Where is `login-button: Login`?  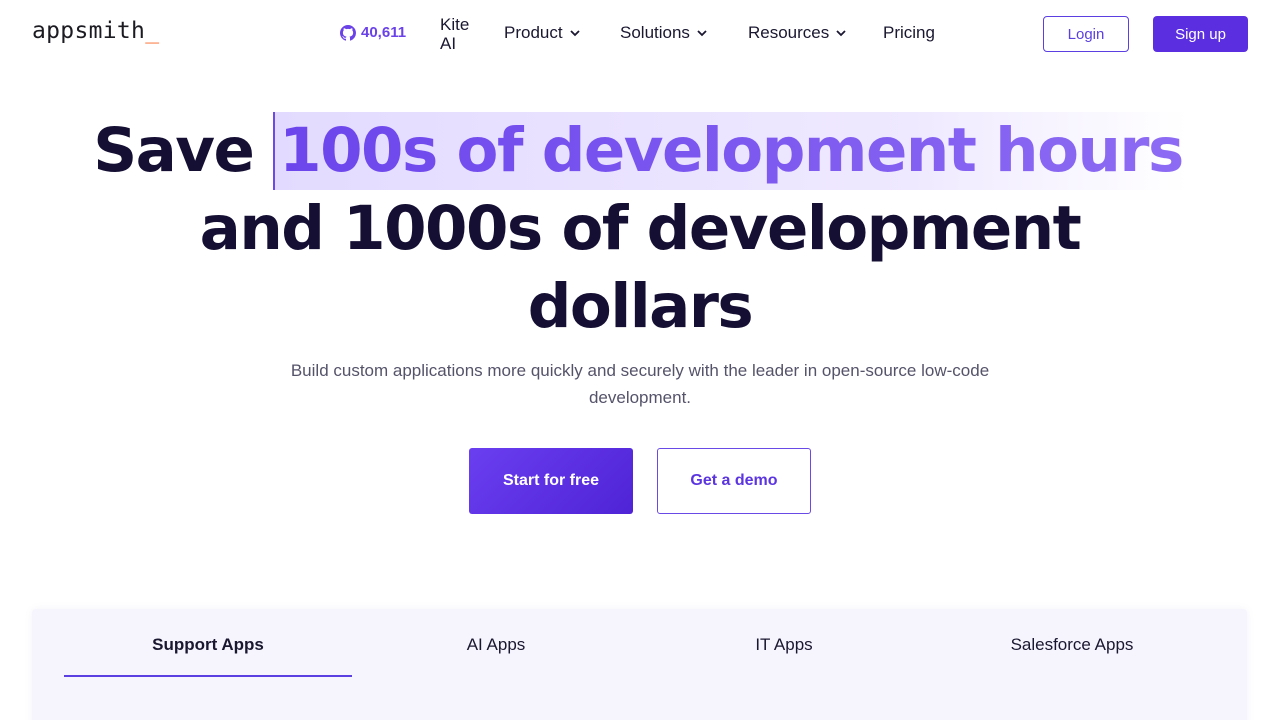
login-button: Login is located at coordinates (1086, 34).